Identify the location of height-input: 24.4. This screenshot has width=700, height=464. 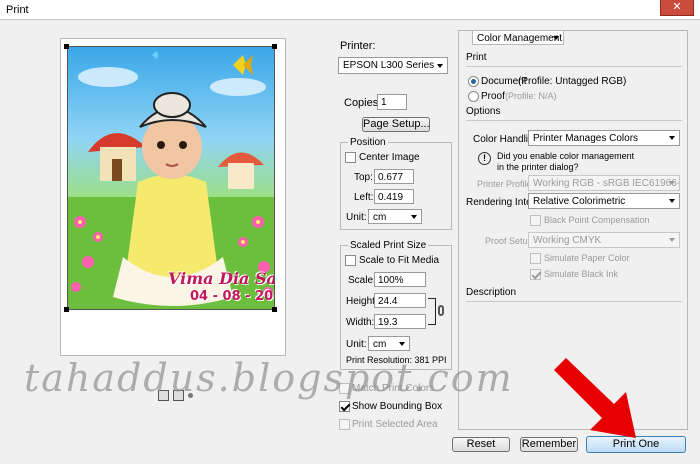
(400, 300).